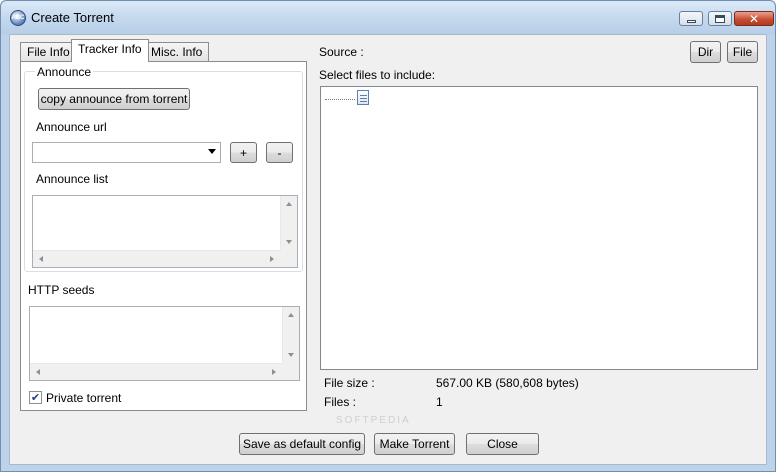  Describe the element at coordinates (507, 383) in the screenshot. I see `file-size-value: 567.00 KB (580,608 bytes)` at that location.